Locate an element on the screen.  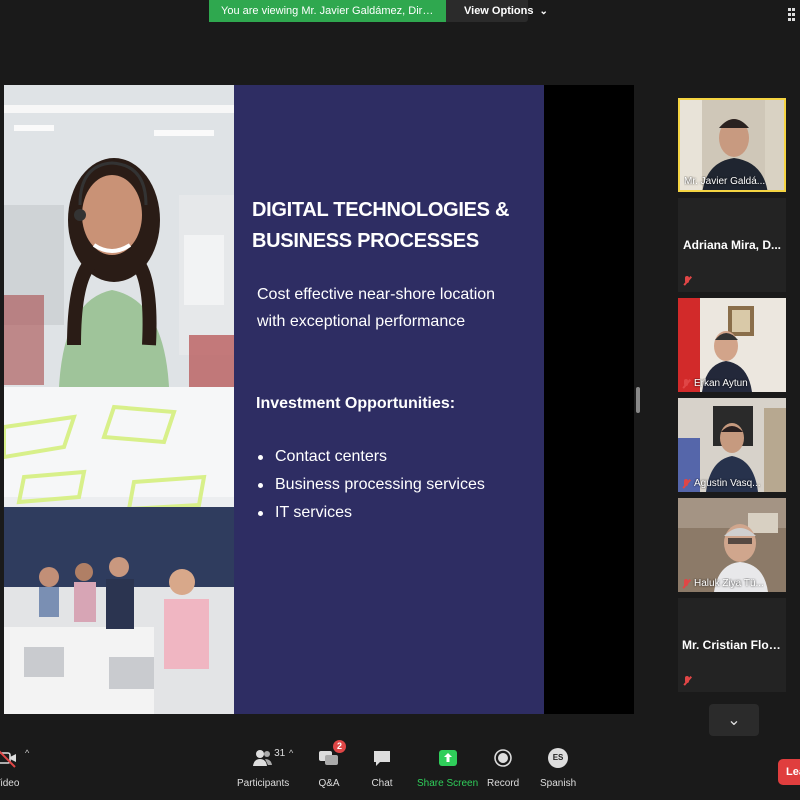
list-item-text: Business processing services is located at coordinates (380, 484).